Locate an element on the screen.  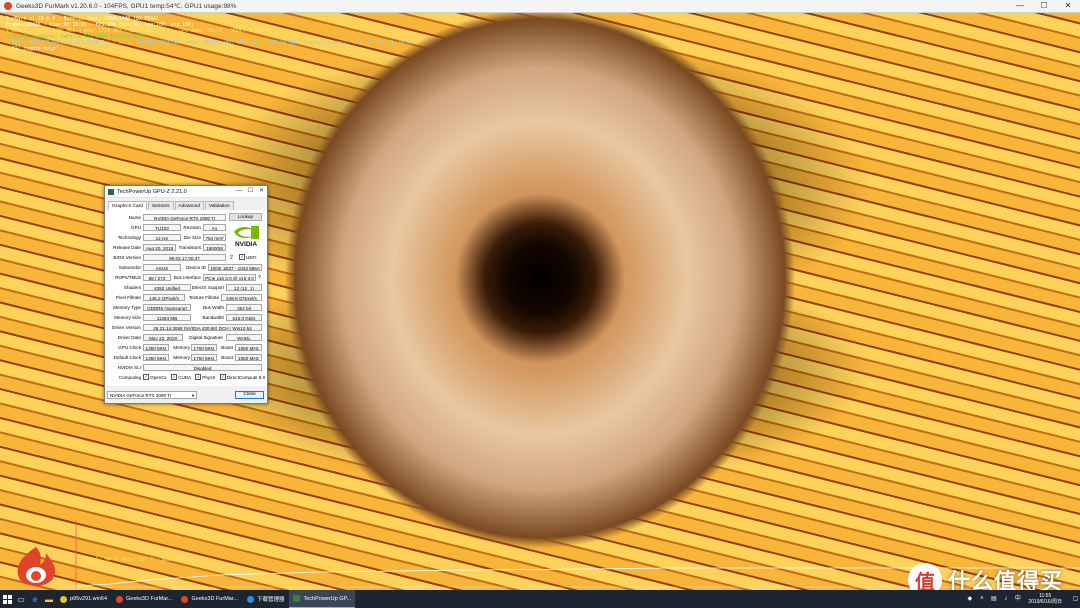
bus-width-label: Bus Width is located at coordinates (213, 307).